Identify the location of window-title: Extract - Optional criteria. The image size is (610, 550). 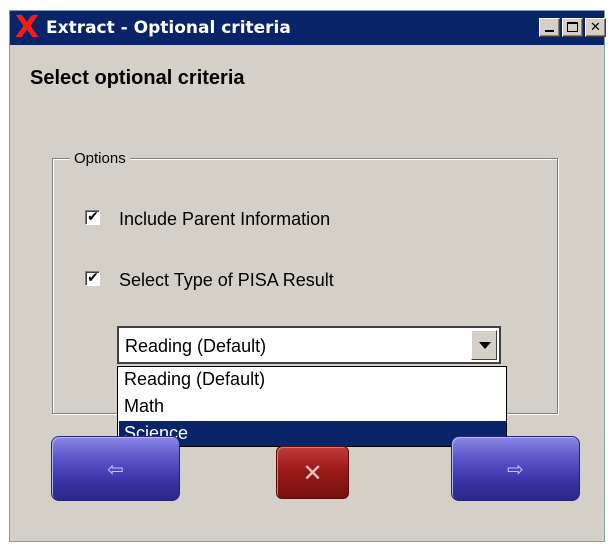
(168, 28).